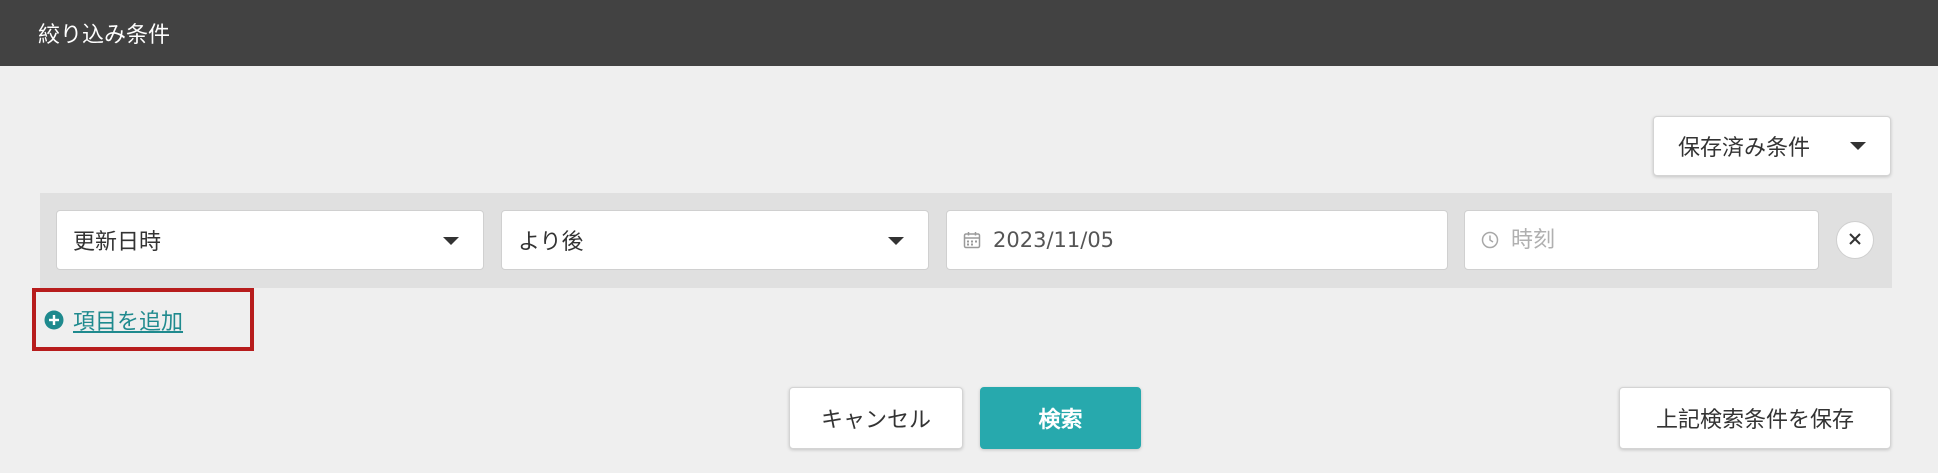  I want to click on save-conditions-button: 上記検索条件を保存, so click(1755, 418).